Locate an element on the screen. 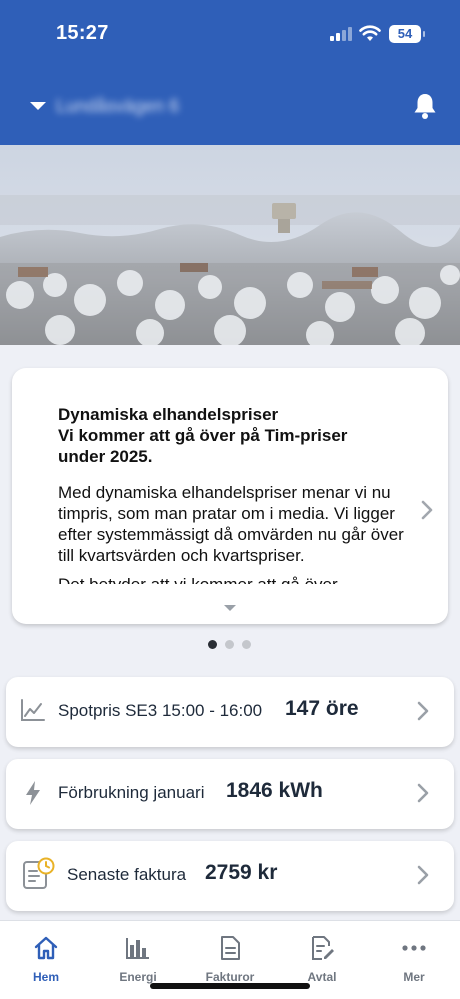 The image size is (460, 999). tab-home: Hem is located at coordinates (46, 960).